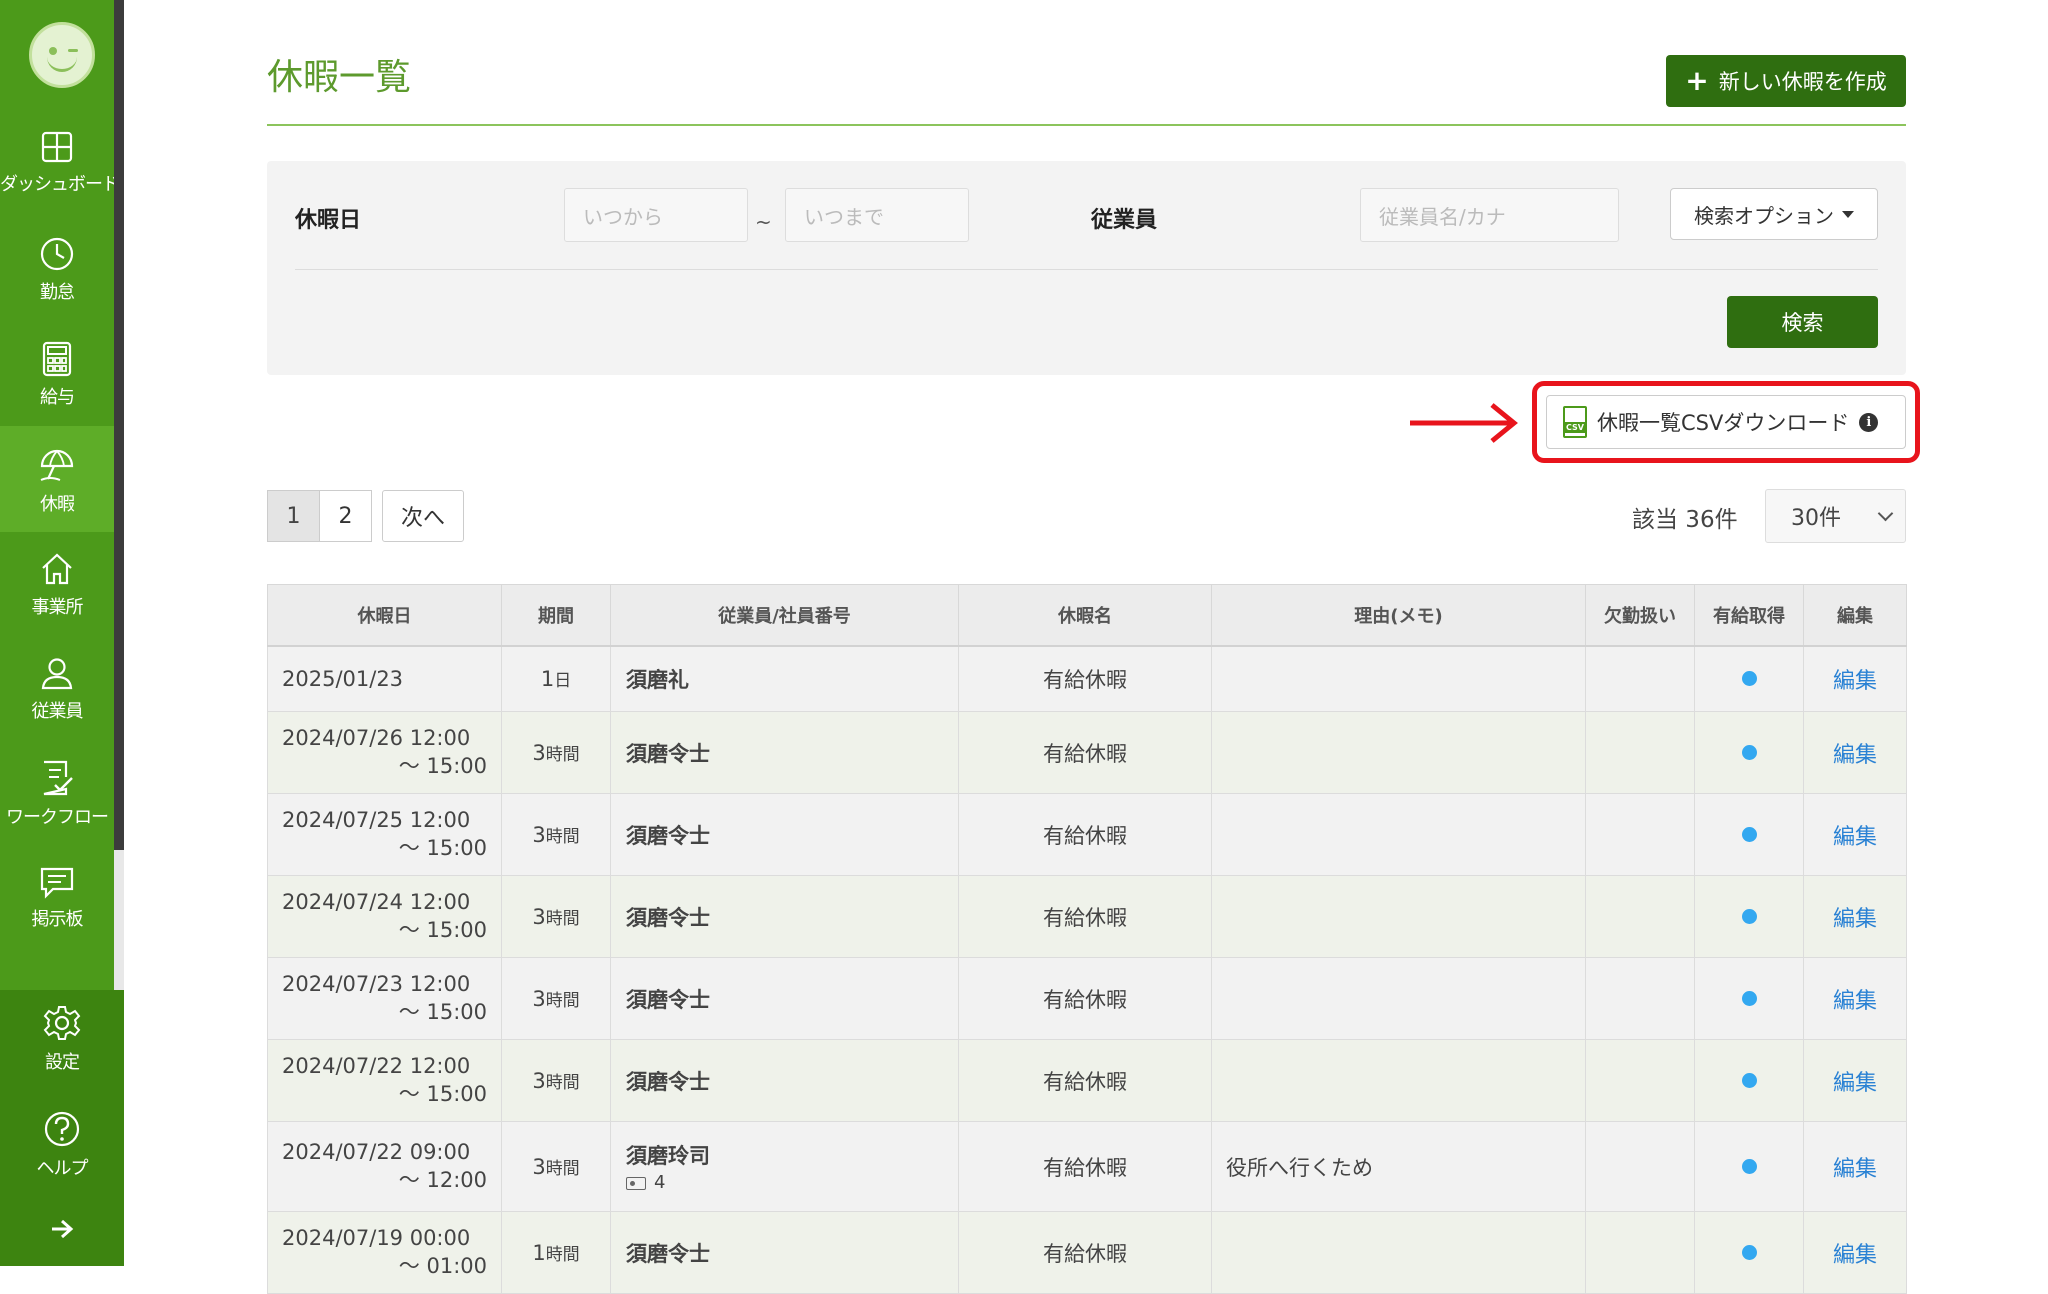  I want to click on table-row: 2024/07/22 12:00 ～ 15:00 3時間 須磨令士 有給休暇 編集, so click(1087, 1080).